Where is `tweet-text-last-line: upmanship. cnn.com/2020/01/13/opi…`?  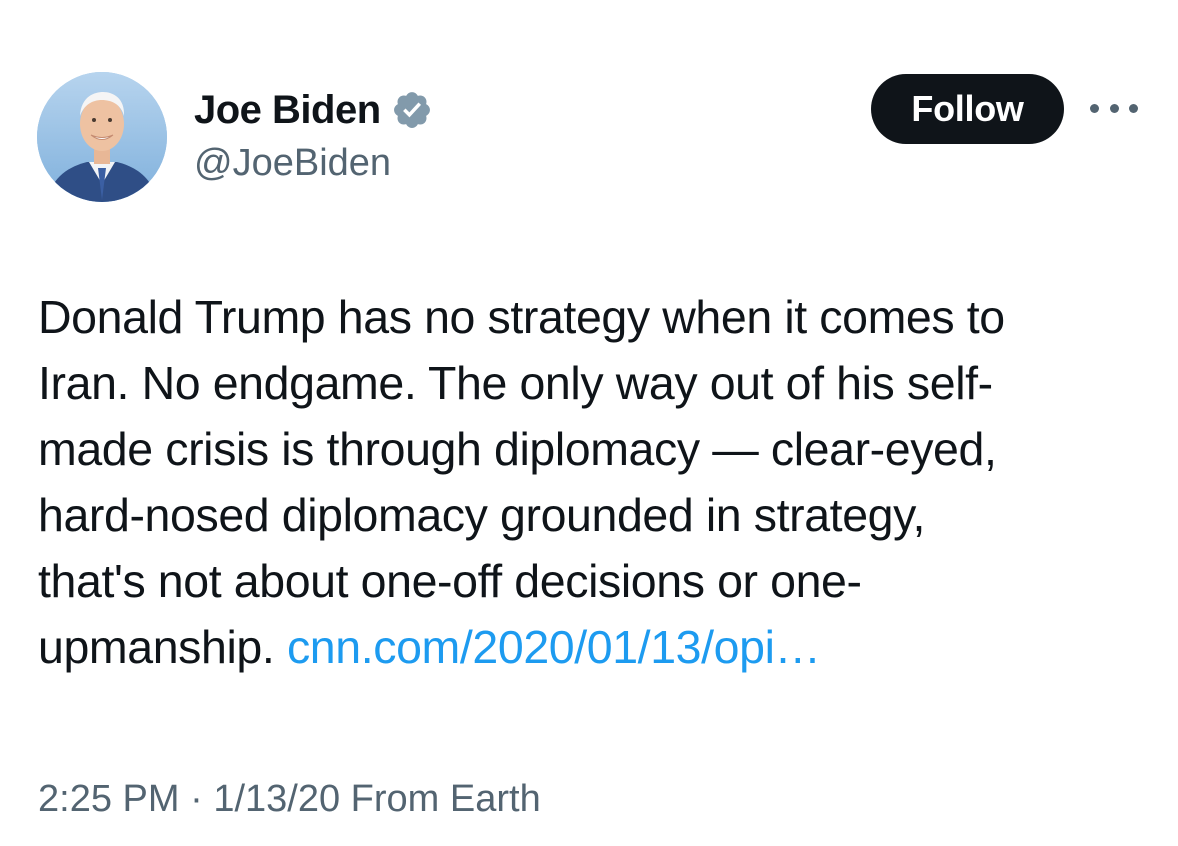 tweet-text-last-line: upmanship. cnn.com/2020/01/13/opi… is located at coordinates (598, 647).